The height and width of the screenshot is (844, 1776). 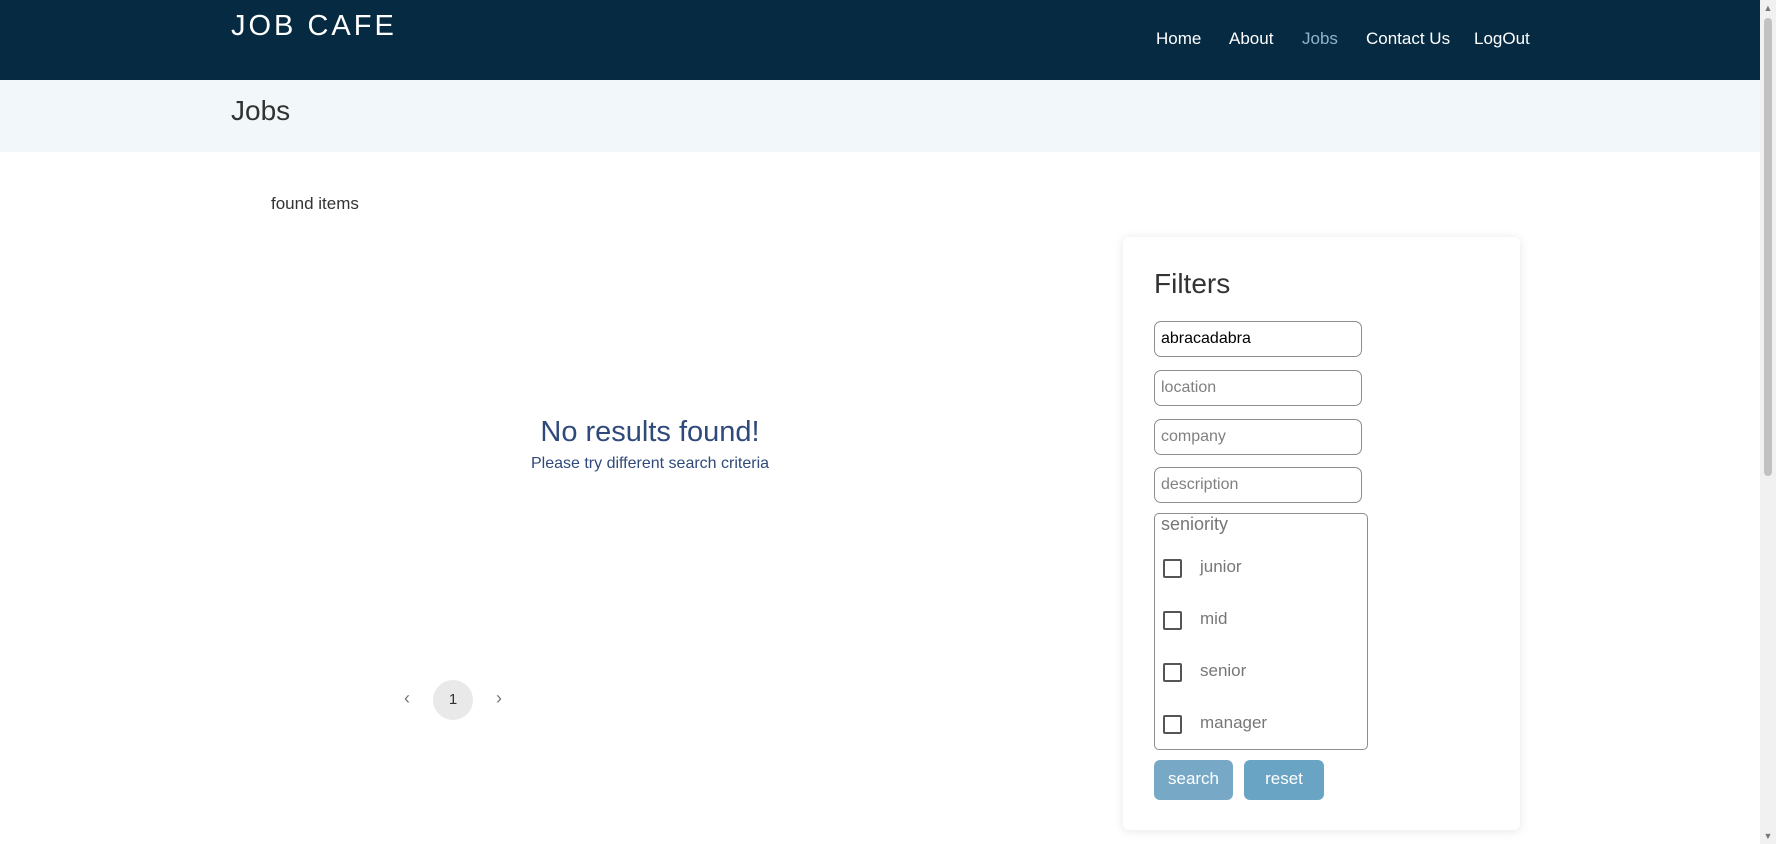 I want to click on manager-label: manager, so click(x=1233, y=723).